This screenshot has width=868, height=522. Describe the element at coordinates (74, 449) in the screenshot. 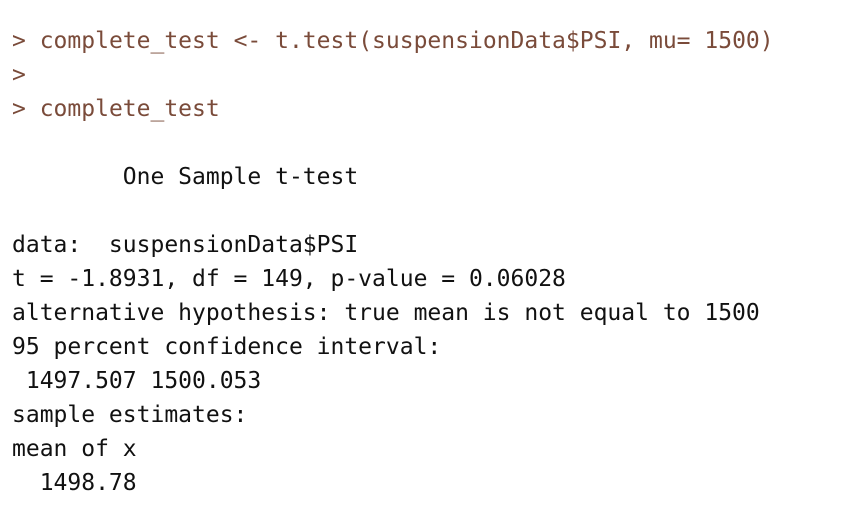

I see `output-mean-label: mean of x` at that location.